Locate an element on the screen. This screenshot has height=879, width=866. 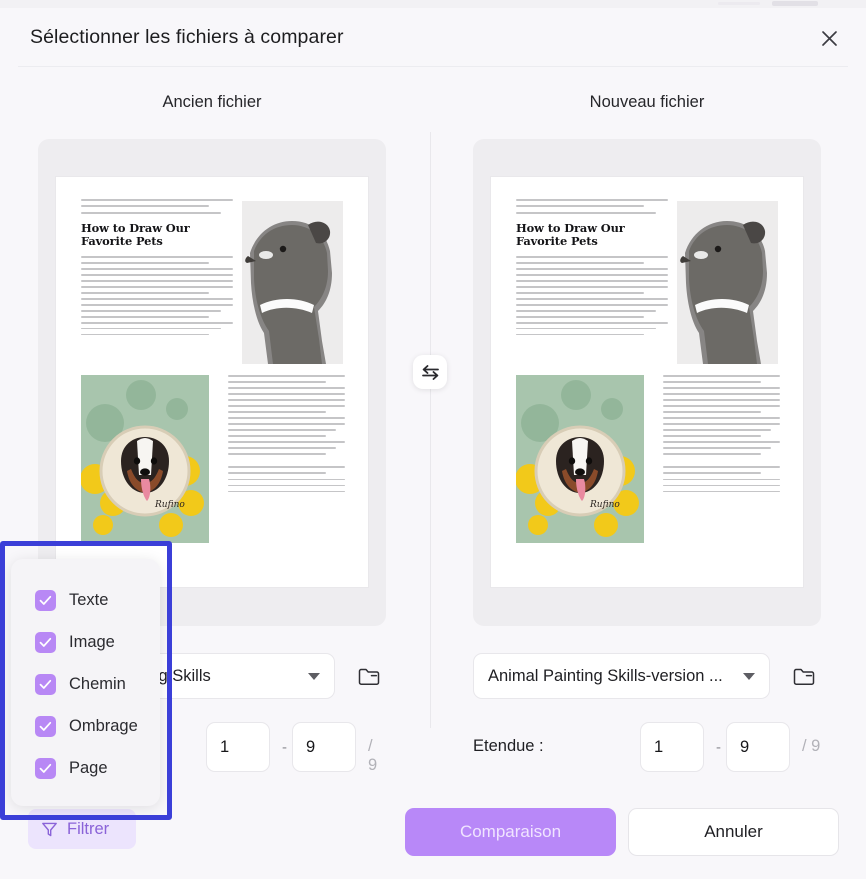
old-range-total: / 9 is located at coordinates (373, 755).